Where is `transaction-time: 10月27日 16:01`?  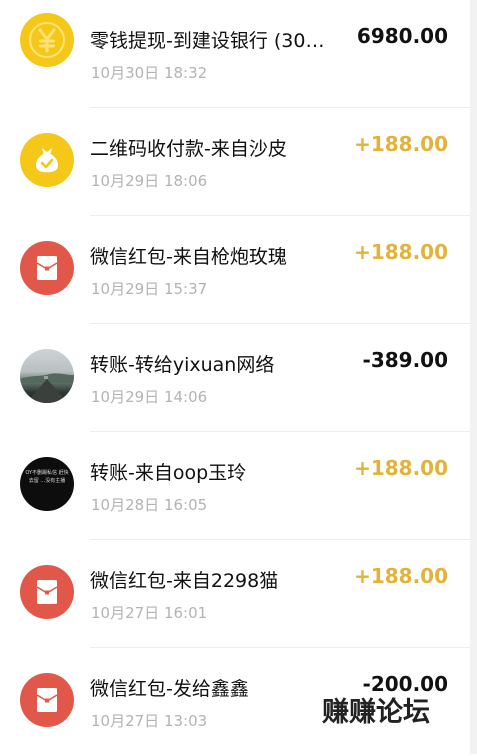 transaction-time: 10月27日 16:01 is located at coordinates (149, 613).